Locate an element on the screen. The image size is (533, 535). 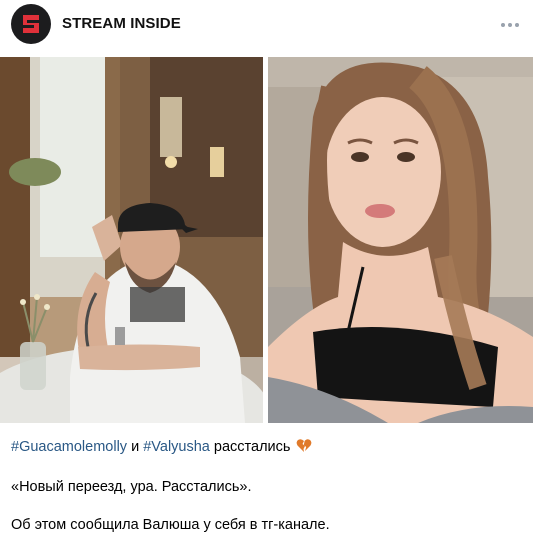
post-header: STREAM INSIDE is located at coordinates (266, 25).